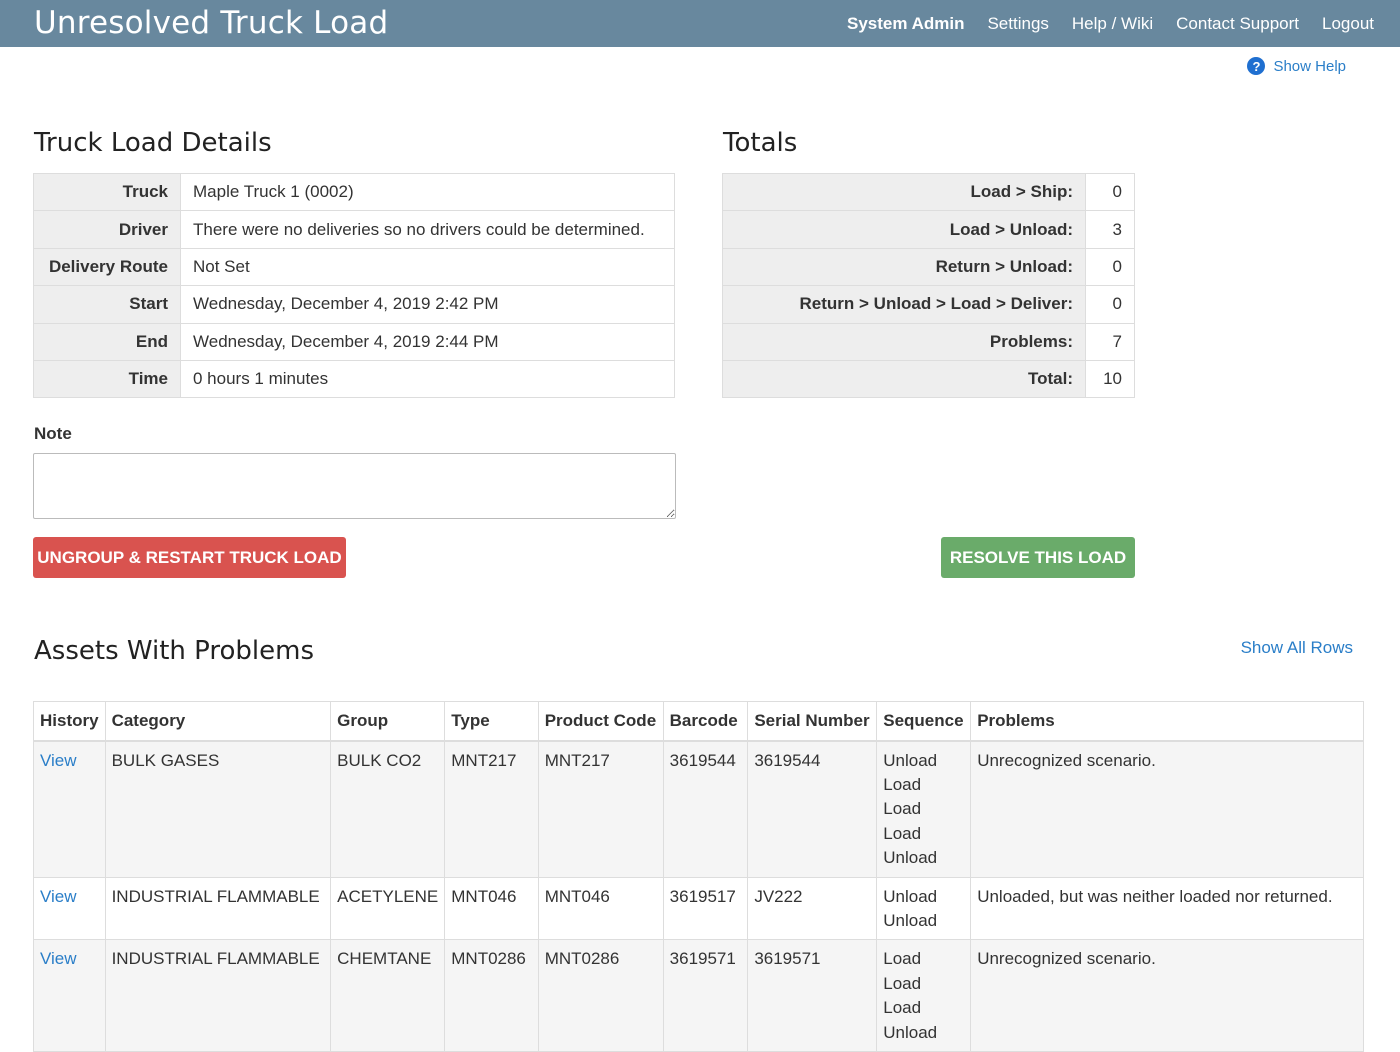 Image resolution: width=1400 pixels, height=1052 pixels. Describe the element at coordinates (904, 379) in the screenshot. I see `totals-label: Total:` at that location.